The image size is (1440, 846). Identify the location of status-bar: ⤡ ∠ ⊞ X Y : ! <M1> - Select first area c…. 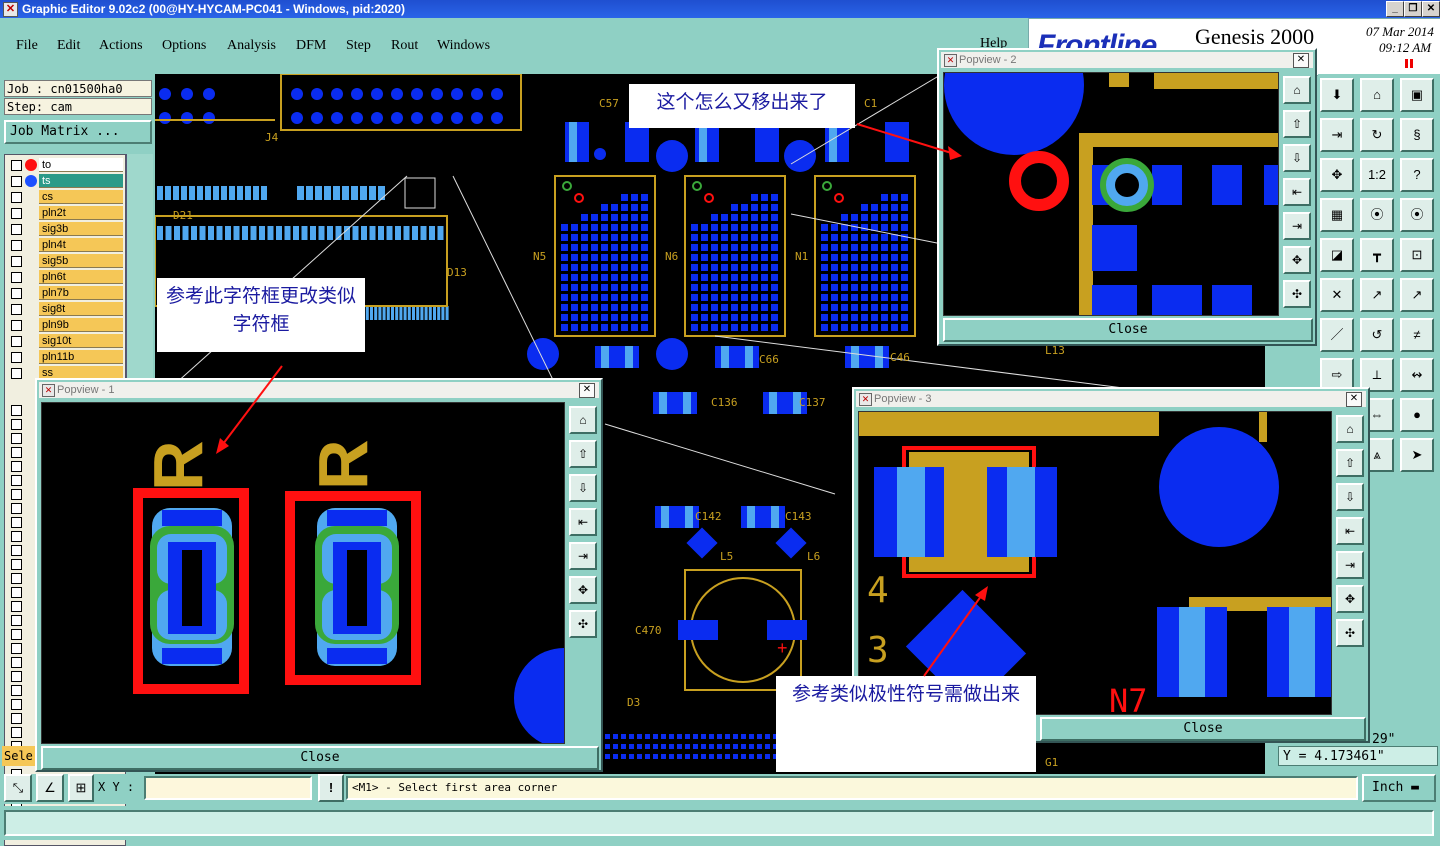
(720, 789).